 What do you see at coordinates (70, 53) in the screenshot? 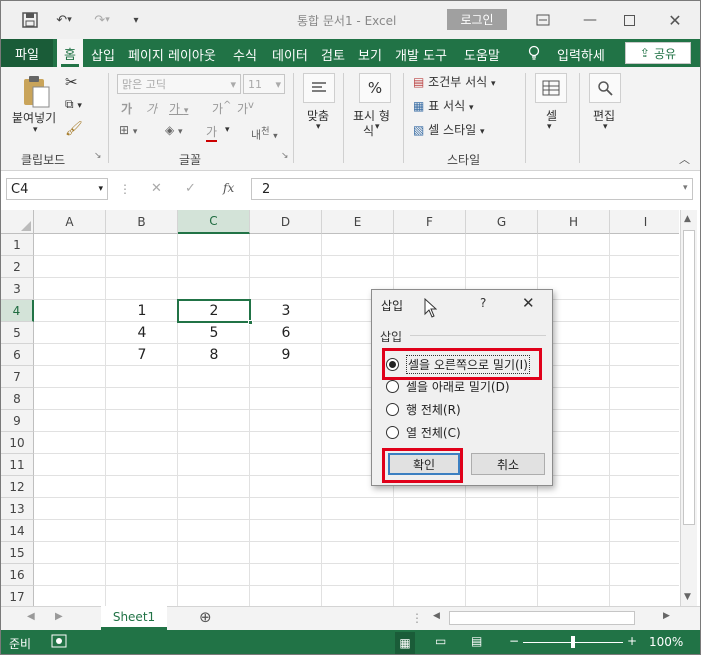
I see `tab-home: 홈` at bounding box center [70, 53].